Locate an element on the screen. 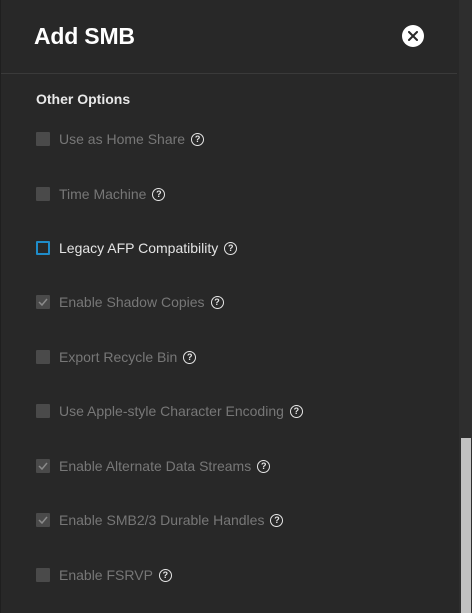 This screenshot has width=472, height=613. option-time-machine: Time Machine ? is located at coordinates (101, 194).